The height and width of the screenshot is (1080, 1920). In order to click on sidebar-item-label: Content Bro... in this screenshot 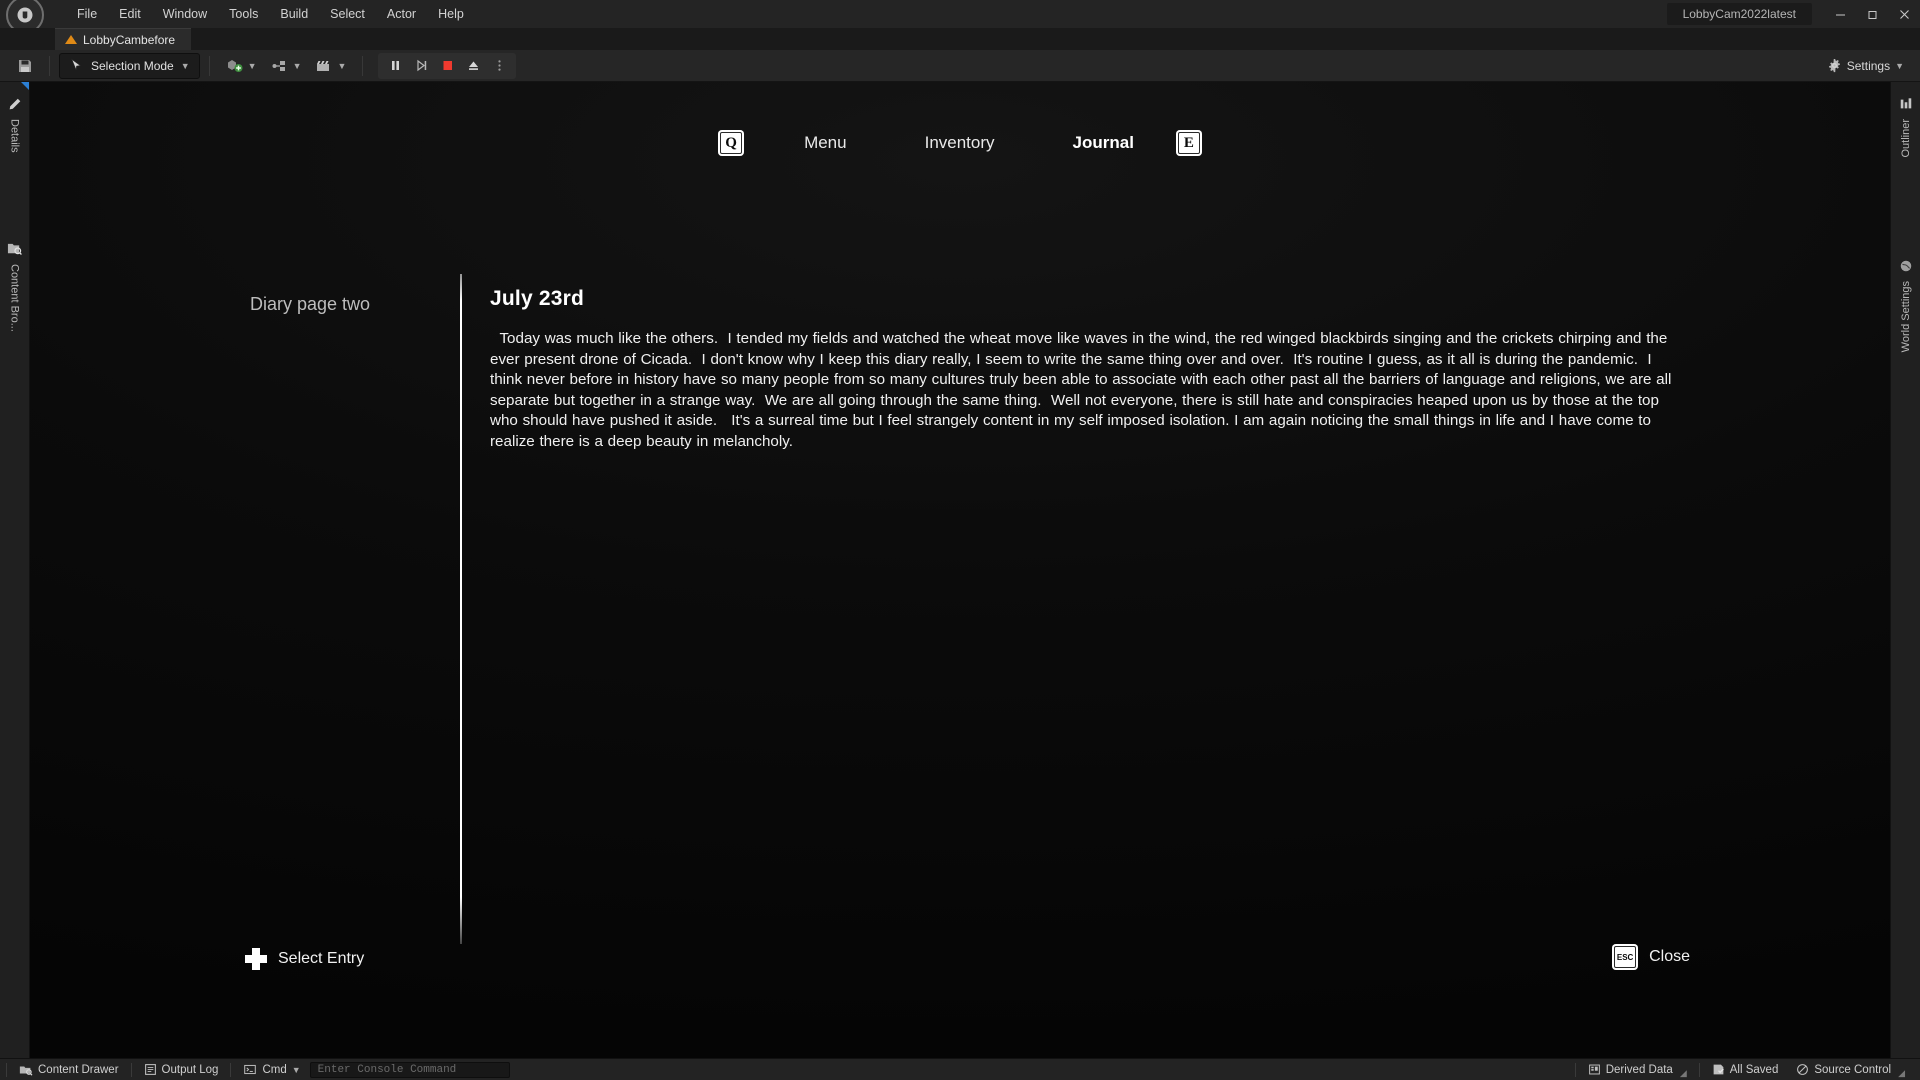, I will do `click(14, 297)`.